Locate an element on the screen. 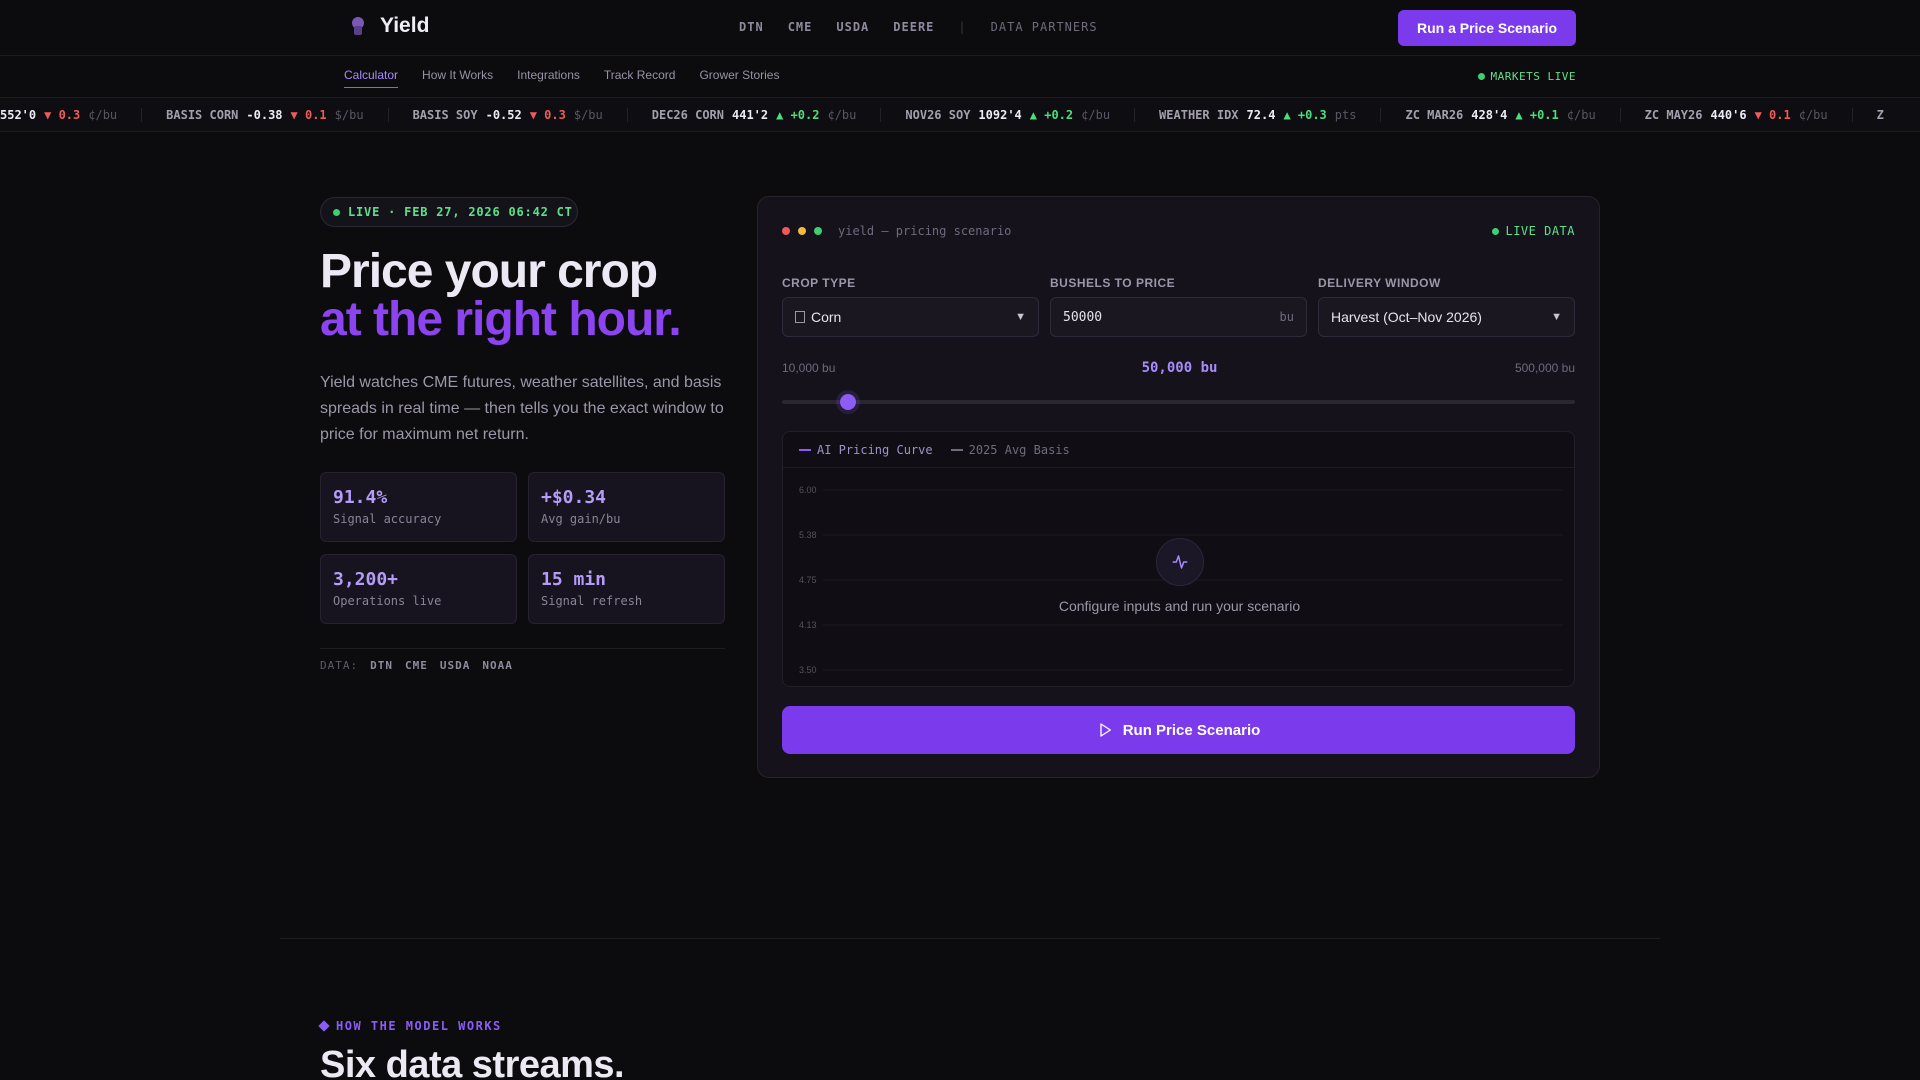 The width and height of the screenshot is (1920, 1080). partner-link-usda: USDA is located at coordinates (852, 27).